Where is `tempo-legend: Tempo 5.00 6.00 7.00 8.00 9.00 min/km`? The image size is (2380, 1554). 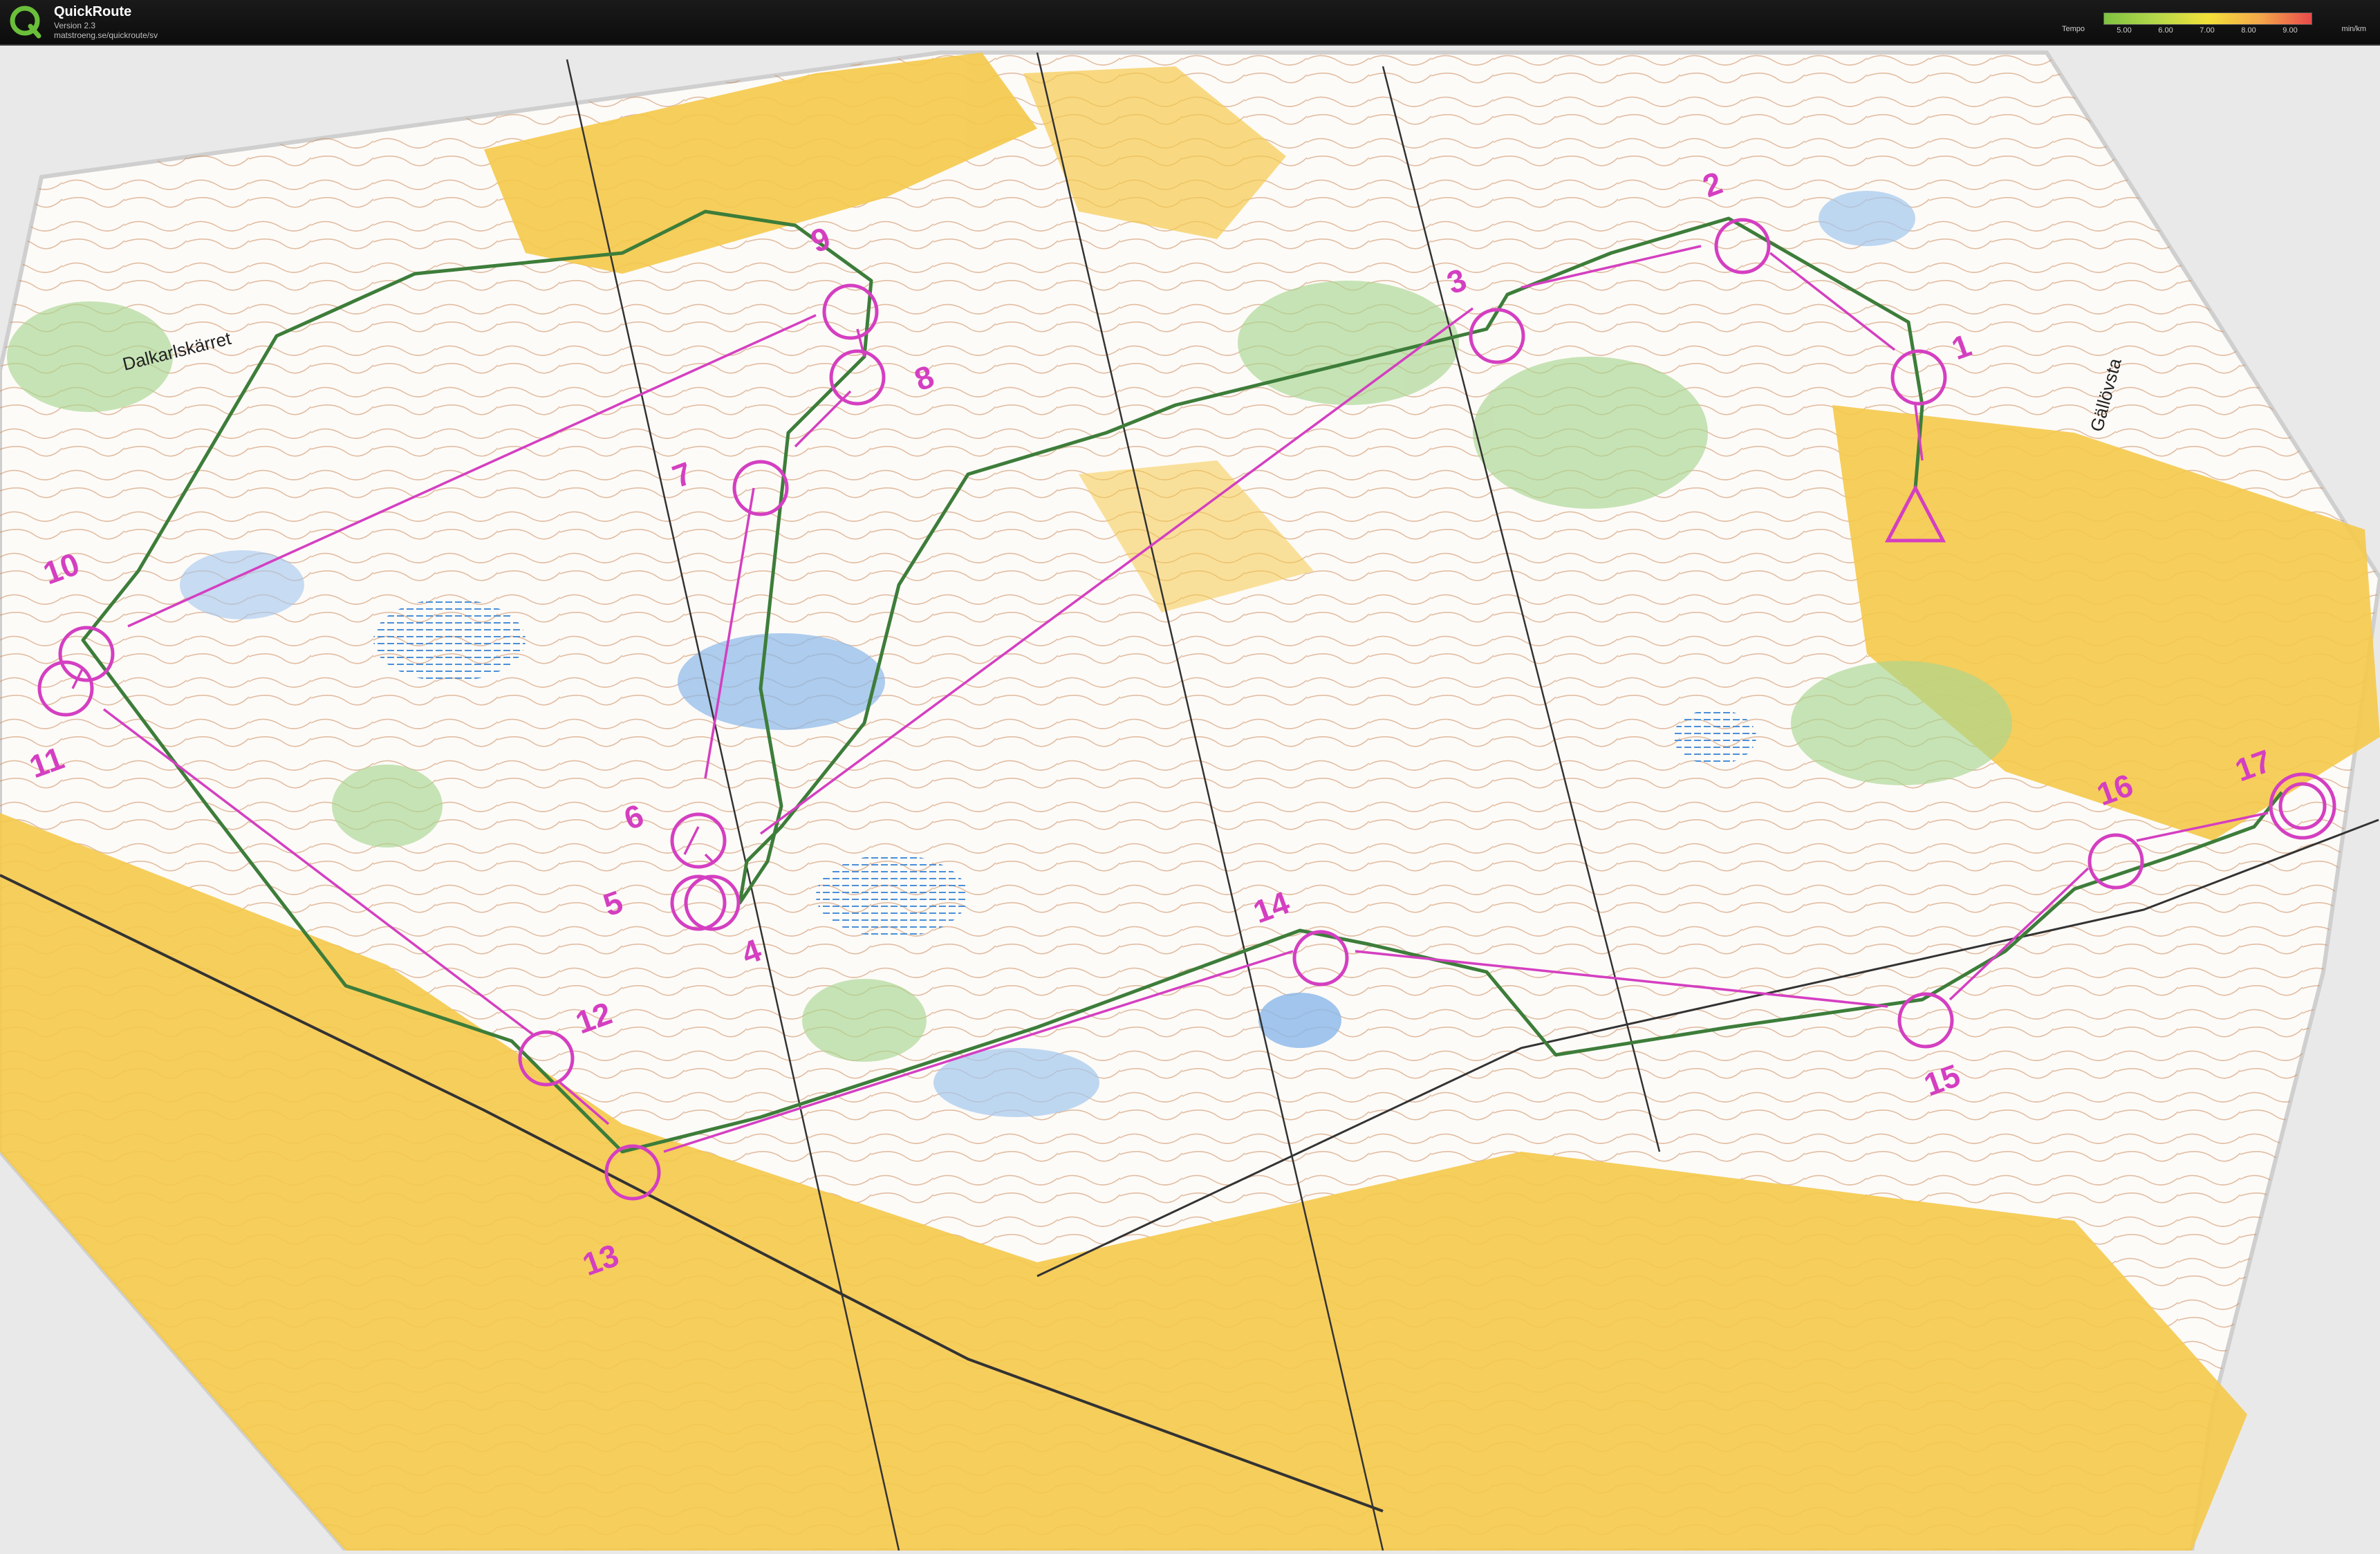 tempo-legend: Tempo 5.00 6.00 7.00 8.00 9.00 min/km is located at coordinates (2214, 25).